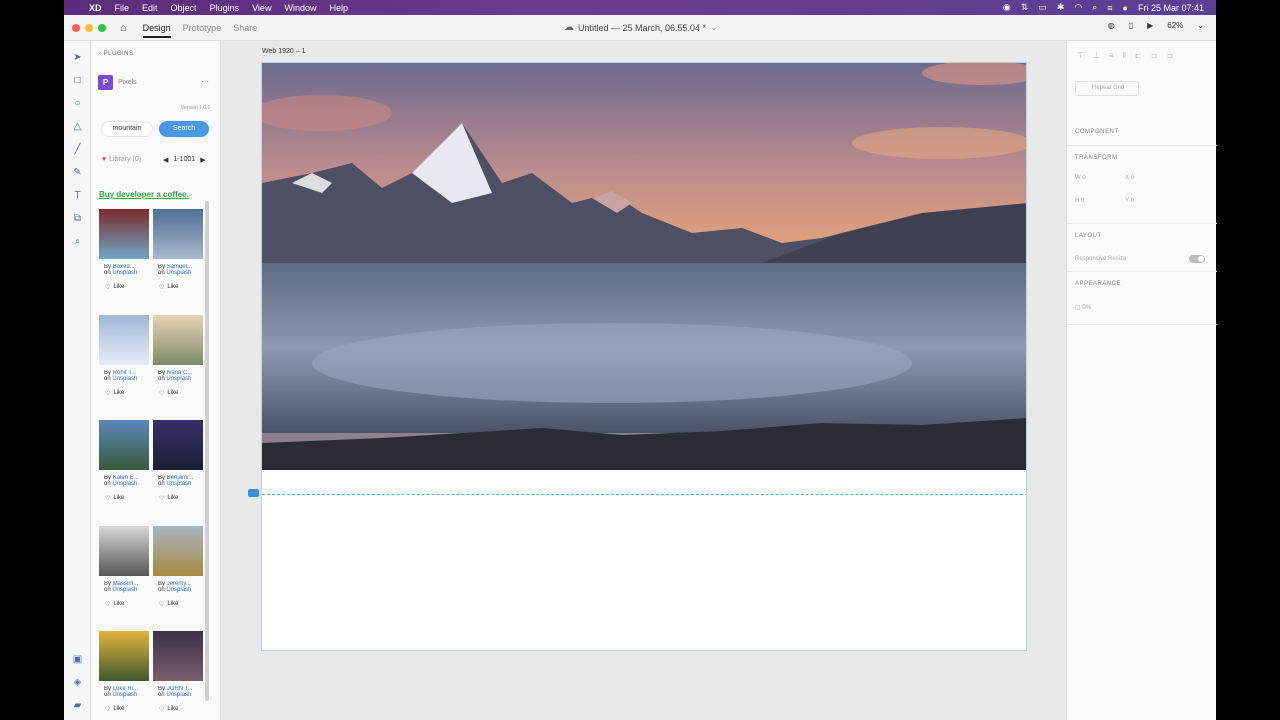  I want to click on image-card: By Luke Ri... on Unsplash ♡ Like, so click(124, 675).